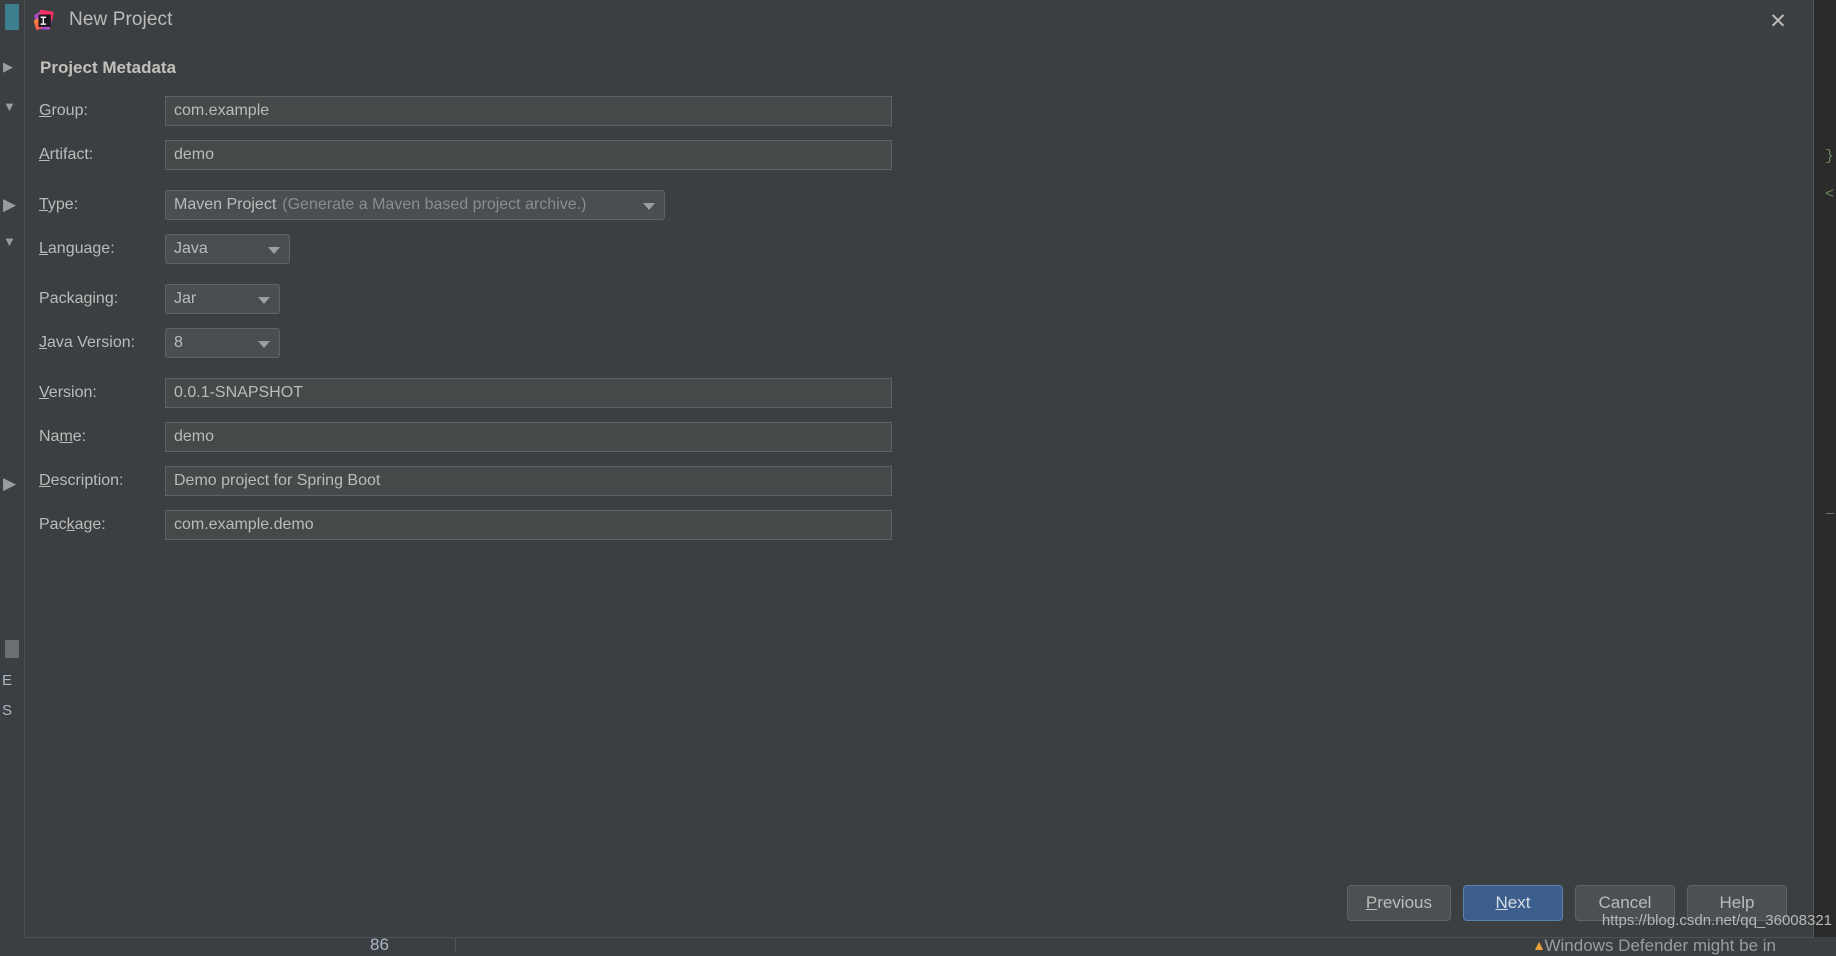 Image resolution: width=1836 pixels, height=956 pixels. Describe the element at coordinates (102, 393) in the screenshot. I see `version-label: Version:` at that location.